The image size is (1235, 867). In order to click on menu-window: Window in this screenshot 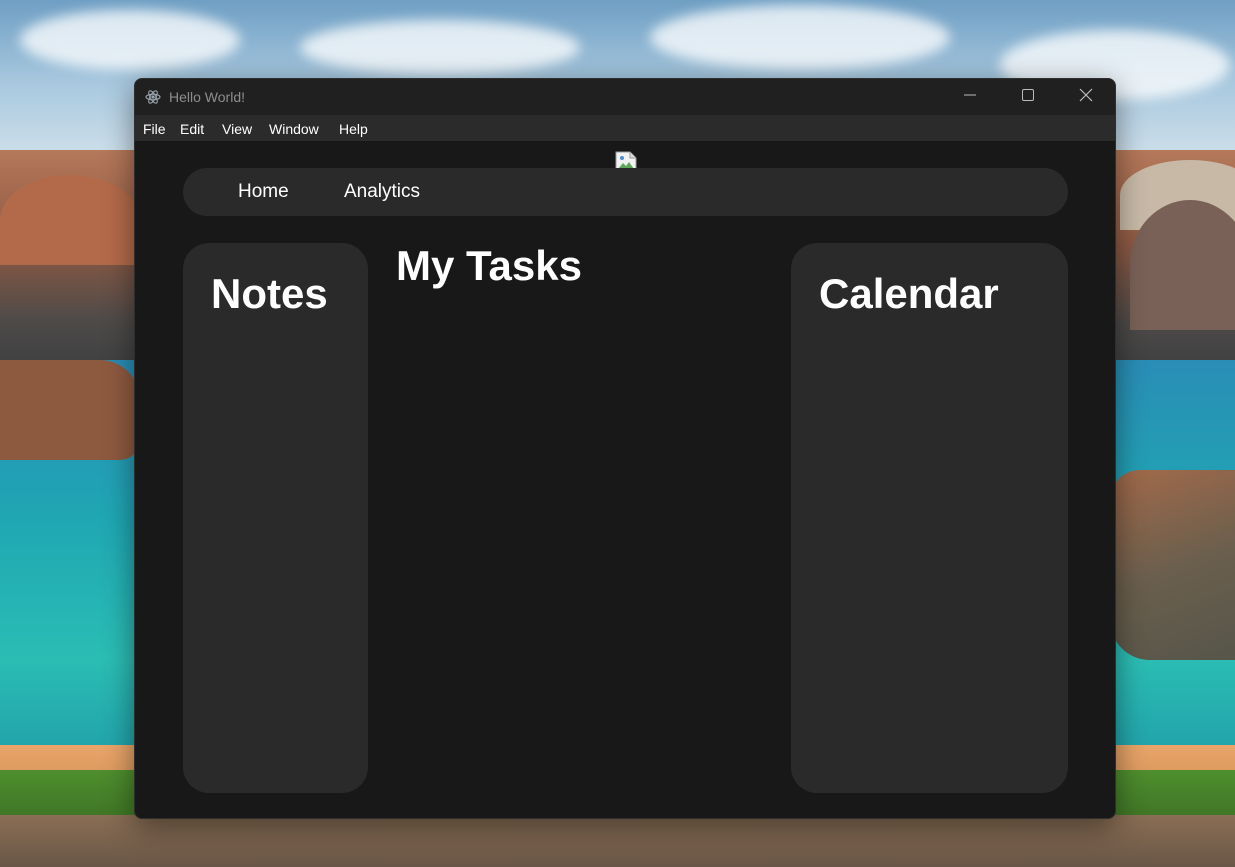, I will do `click(294, 129)`.